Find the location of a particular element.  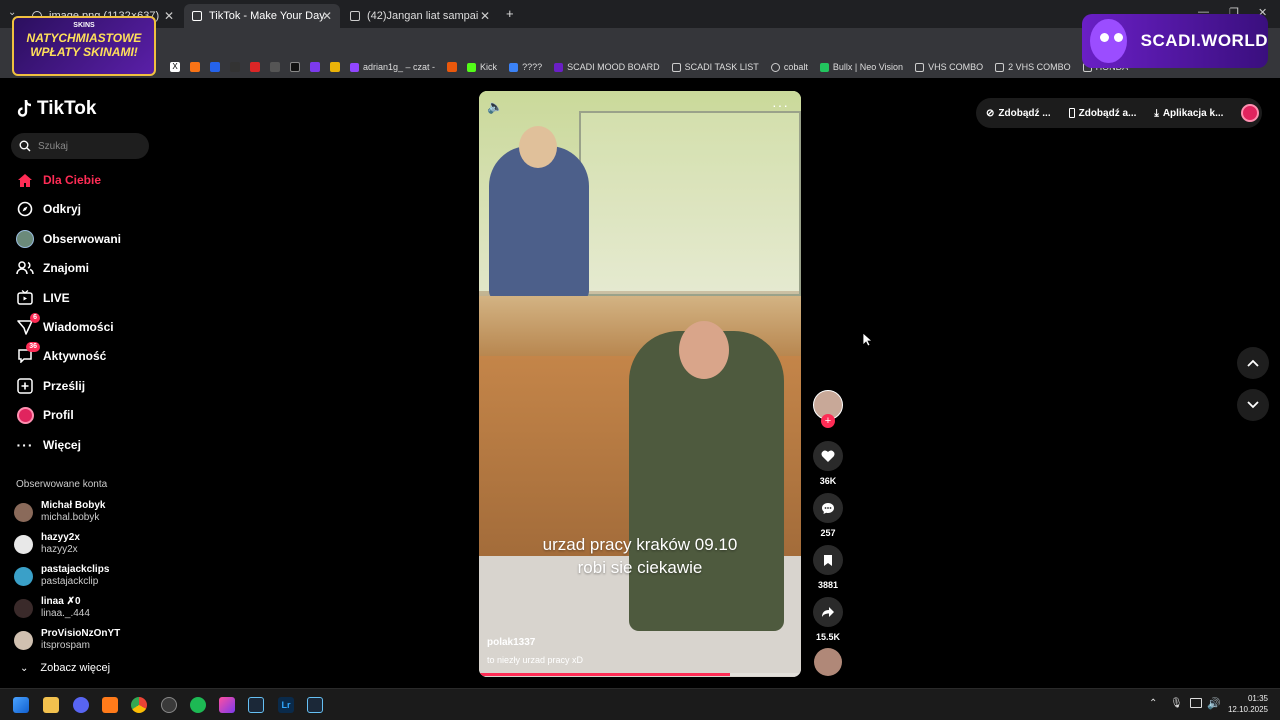

creator-avatar: + is located at coordinates (828, 409).